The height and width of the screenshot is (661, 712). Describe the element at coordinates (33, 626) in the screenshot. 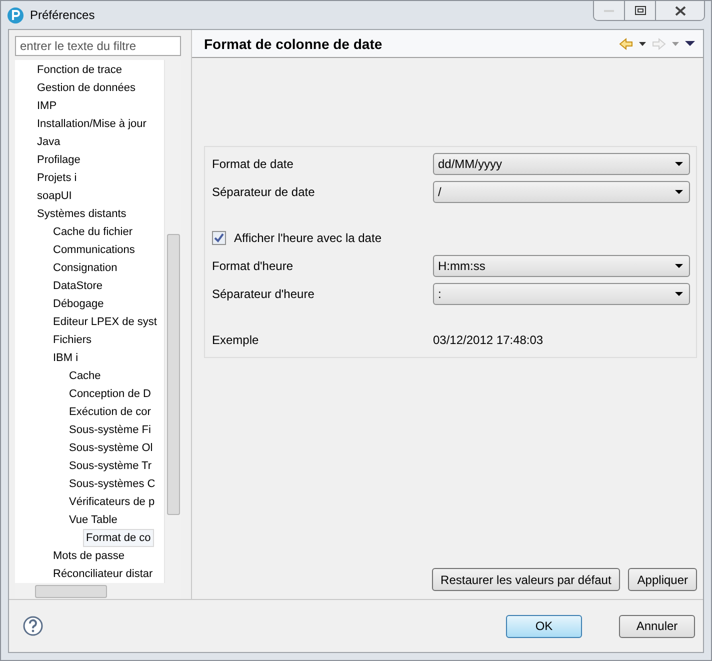

I see `help-icon` at that location.